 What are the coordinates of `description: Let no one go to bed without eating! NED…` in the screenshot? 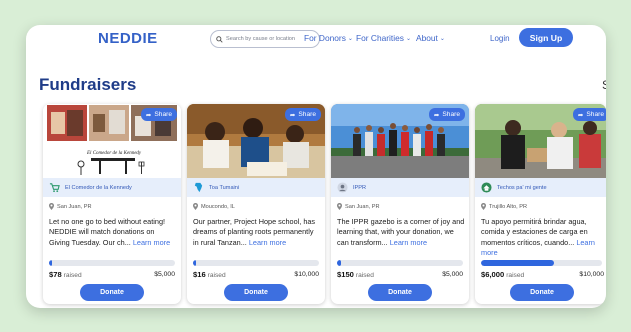 It's located at (113, 232).